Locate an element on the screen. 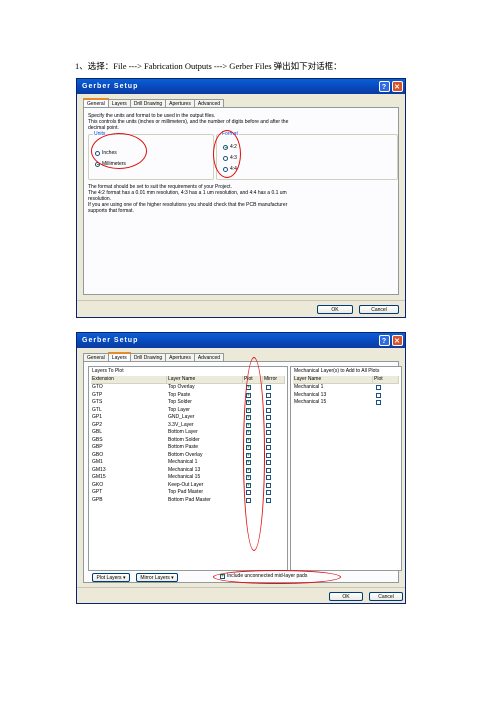 Image resolution: width=496 pixels, height=702 pixels. table-row: GTO Top Overlay is located at coordinates (189, 387).